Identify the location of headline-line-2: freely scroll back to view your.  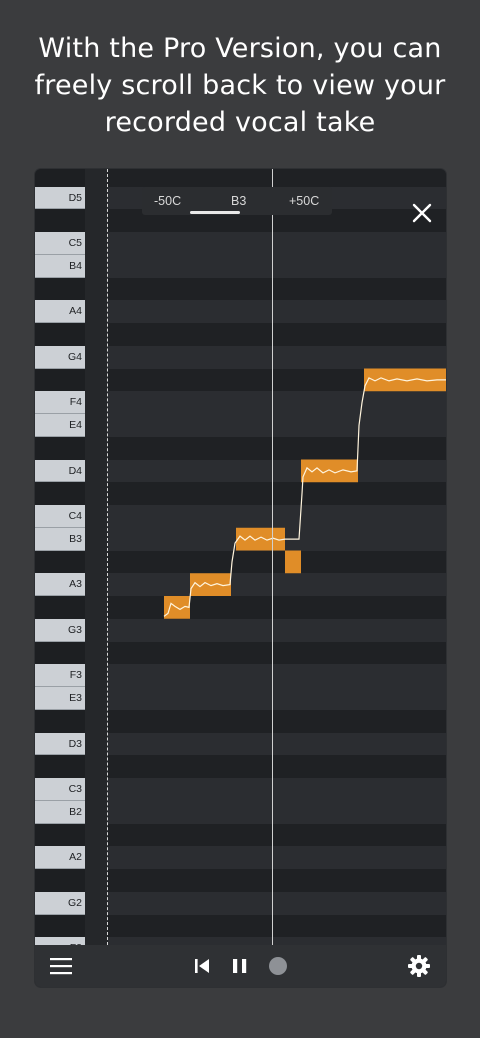
(240, 85).